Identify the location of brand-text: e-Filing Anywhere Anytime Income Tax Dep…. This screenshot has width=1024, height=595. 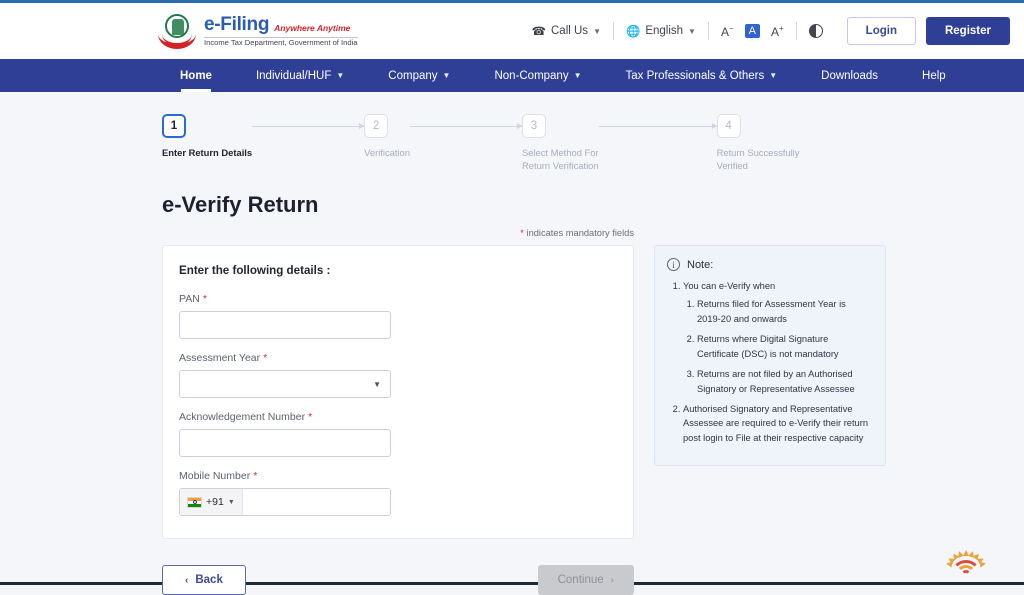
(281, 30).